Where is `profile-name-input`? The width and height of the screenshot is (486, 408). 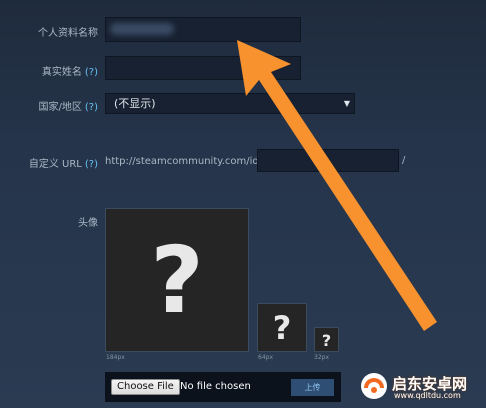
profile-name-input is located at coordinates (203, 29).